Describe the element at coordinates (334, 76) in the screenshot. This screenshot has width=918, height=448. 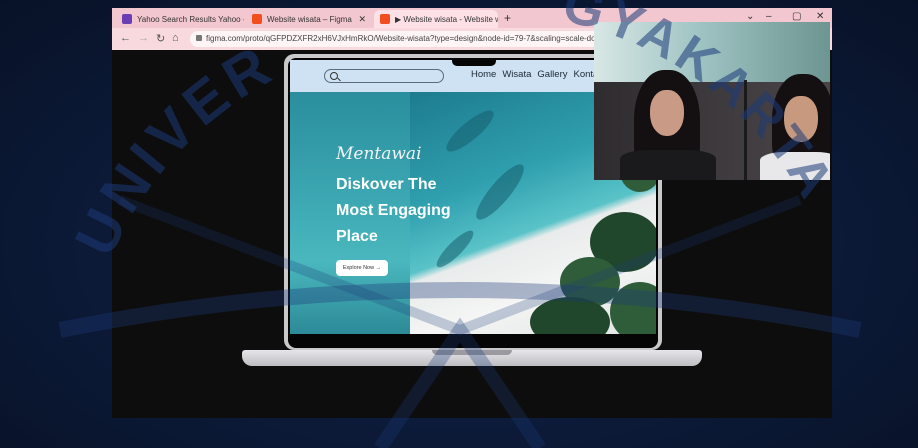
I see `search-icon` at that location.